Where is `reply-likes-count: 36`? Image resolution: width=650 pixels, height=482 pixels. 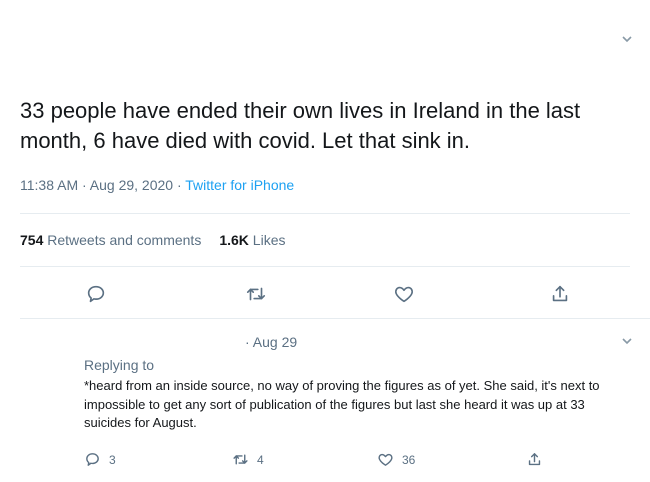 reply-likes-count: 36 is located at coordinates (409, 459).